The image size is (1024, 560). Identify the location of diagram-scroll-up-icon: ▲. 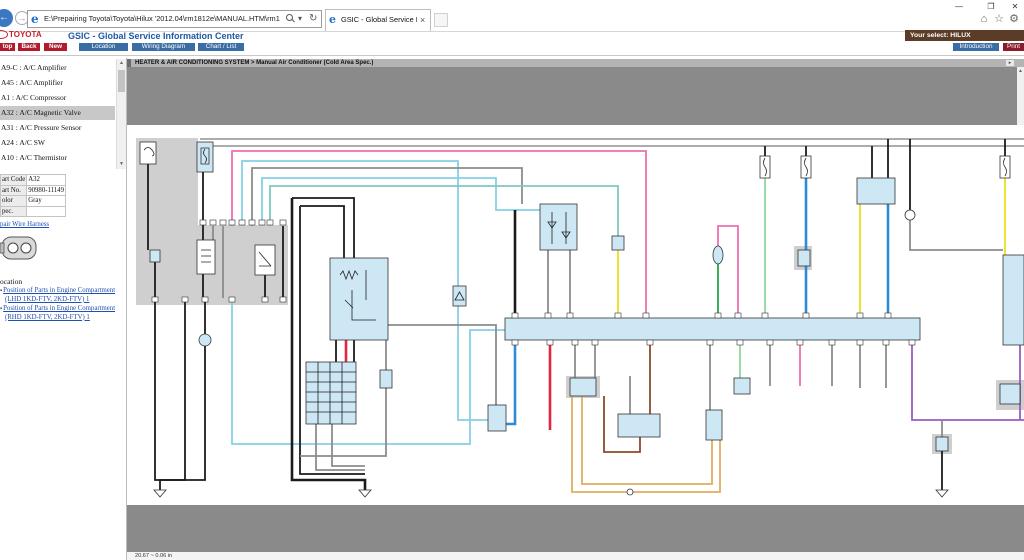
(1020, 96).